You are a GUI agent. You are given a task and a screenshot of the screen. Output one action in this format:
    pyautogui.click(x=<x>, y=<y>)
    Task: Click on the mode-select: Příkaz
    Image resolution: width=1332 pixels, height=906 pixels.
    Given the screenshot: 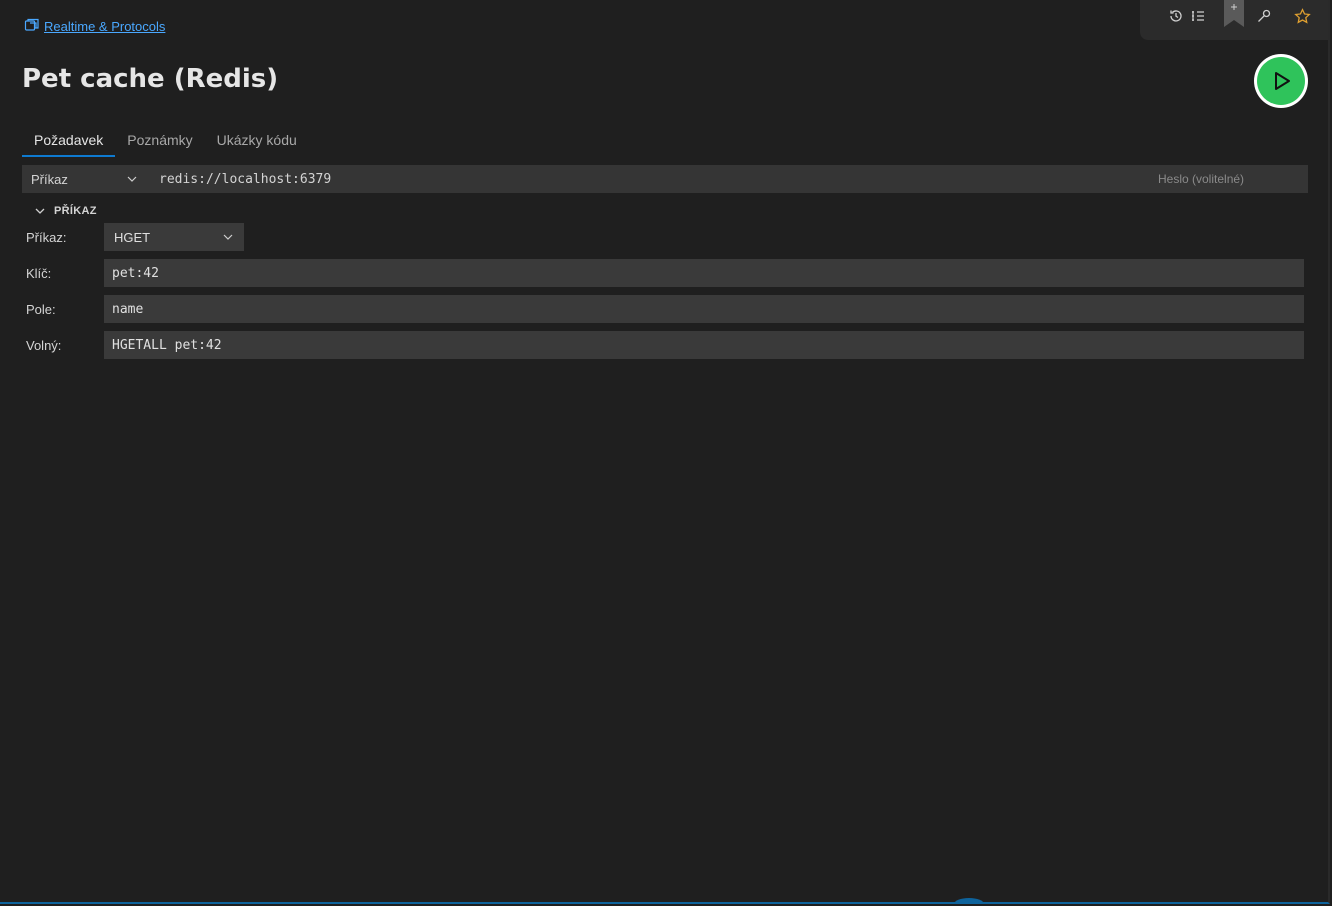 What is the action you would take?
    pyautogui.click(x=84, y=179)
    